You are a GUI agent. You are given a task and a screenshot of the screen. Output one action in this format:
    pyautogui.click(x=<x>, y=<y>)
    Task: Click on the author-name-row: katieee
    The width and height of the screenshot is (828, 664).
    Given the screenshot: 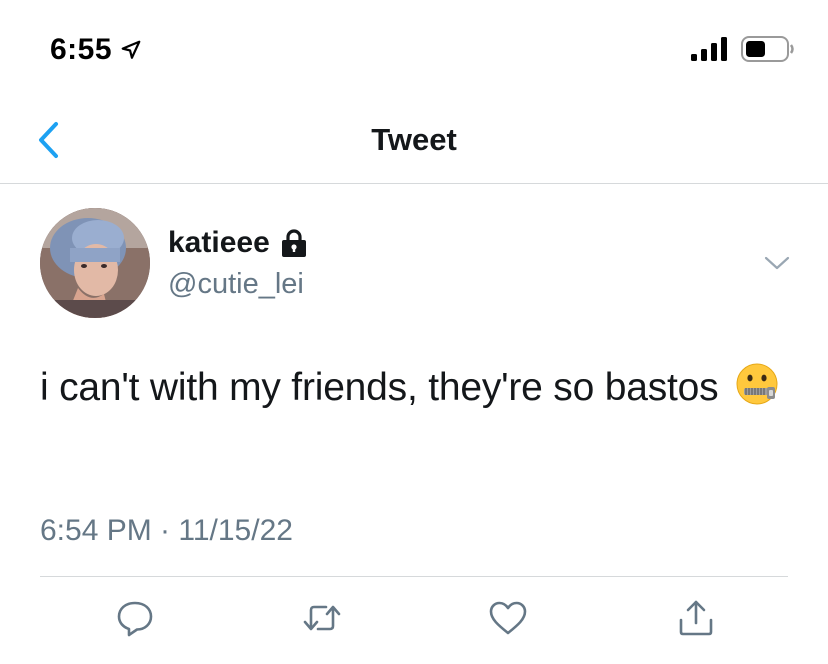 What is the action you would take?
    pyautogui.click(x=238, y=243)
    